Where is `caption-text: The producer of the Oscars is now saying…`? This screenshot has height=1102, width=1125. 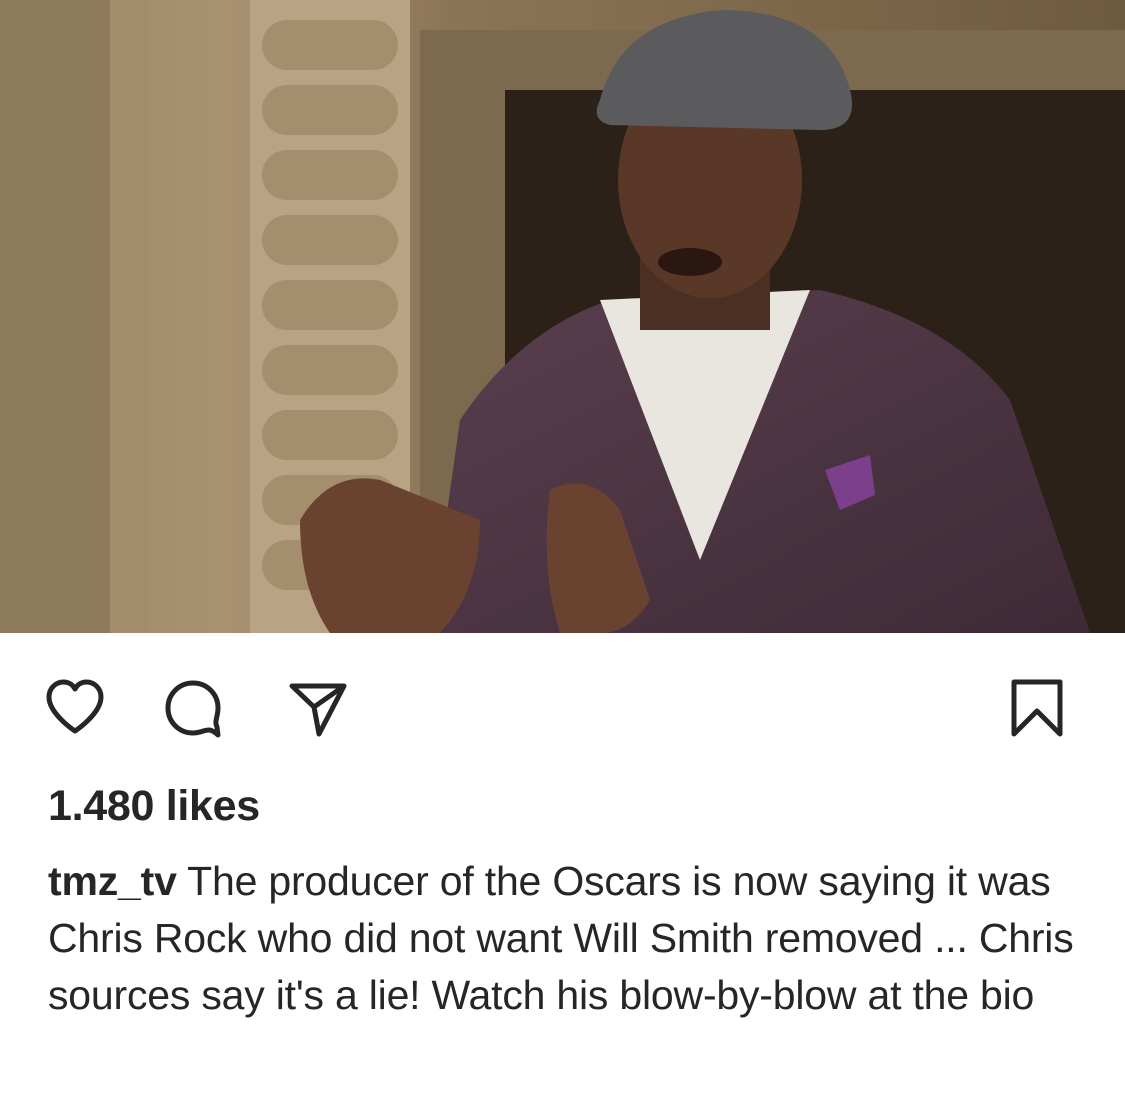 caption-text: The producer of the Oscars is now saying… is located at coordinates (561, 938).